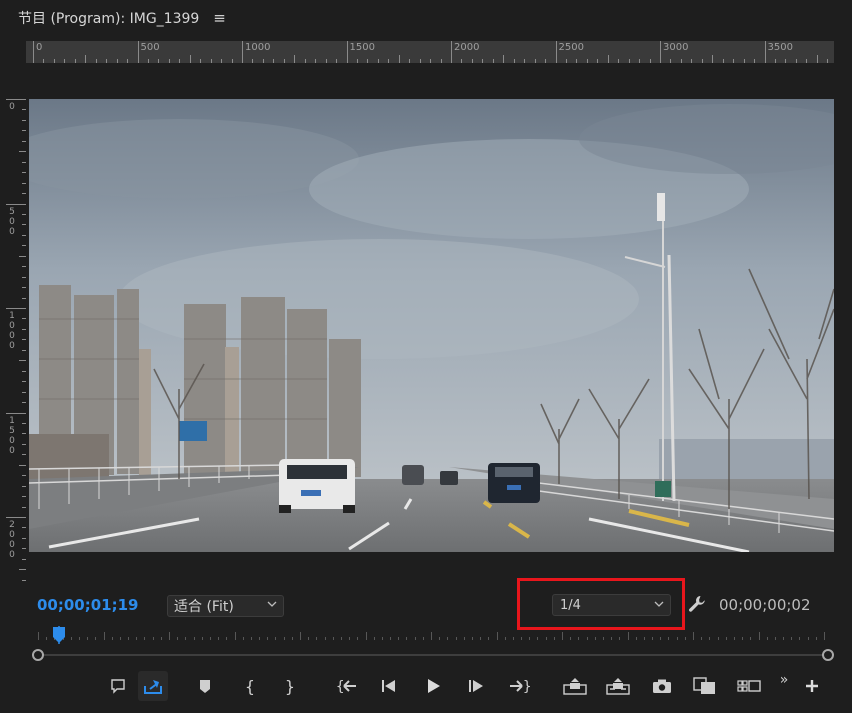 Image resolution: width=852 pixels, height=713 pixels. Describe the element at coordinates (108, 18) in the screenshot. I see `panel-title: 节目 (Program): IMG_1399` at that location.